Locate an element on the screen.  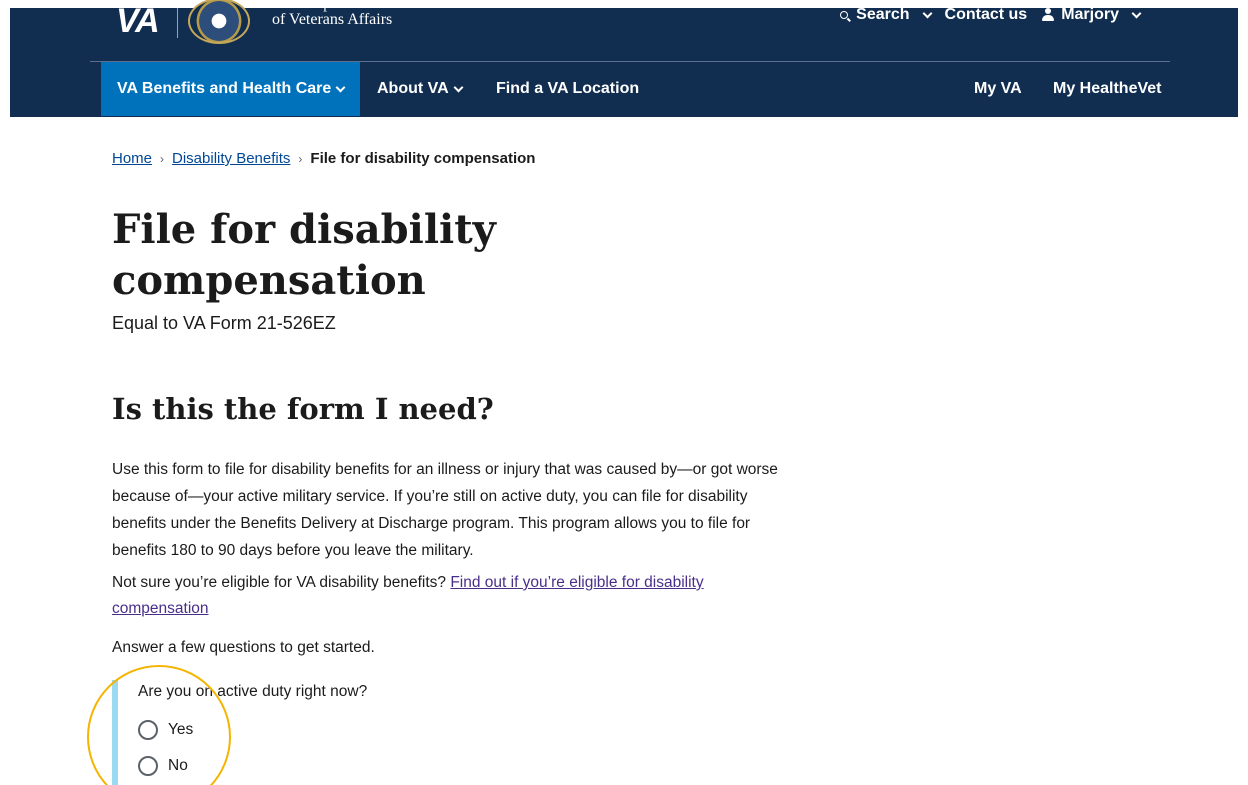
contact-label: Contact us is located at coordinates (986, 14).